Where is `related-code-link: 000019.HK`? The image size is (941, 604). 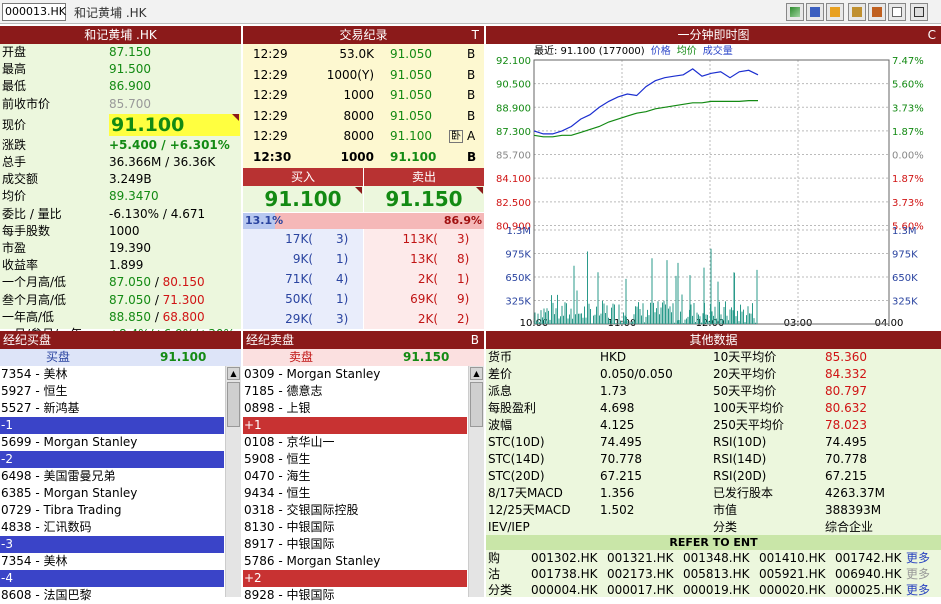
related-code-link: 000019.HK is located at coordinates (716, 590).